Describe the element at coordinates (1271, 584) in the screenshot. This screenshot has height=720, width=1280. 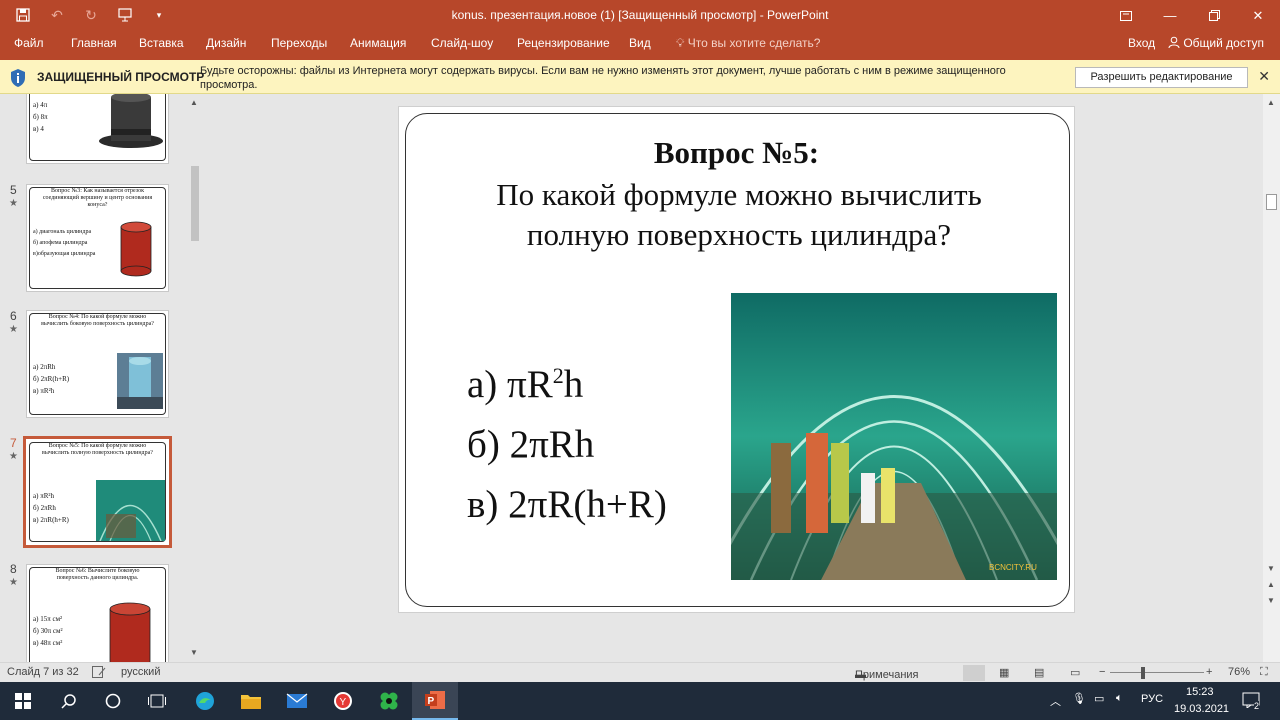
I see `previous-slide-icon: ▲` at that location.